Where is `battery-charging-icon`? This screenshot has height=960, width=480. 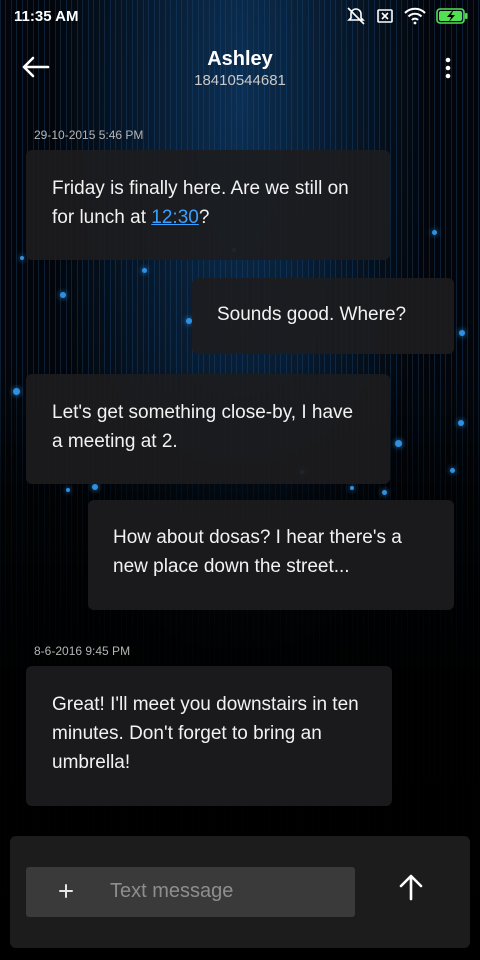
battery-charging-icon is located at coordinates (452, 16).